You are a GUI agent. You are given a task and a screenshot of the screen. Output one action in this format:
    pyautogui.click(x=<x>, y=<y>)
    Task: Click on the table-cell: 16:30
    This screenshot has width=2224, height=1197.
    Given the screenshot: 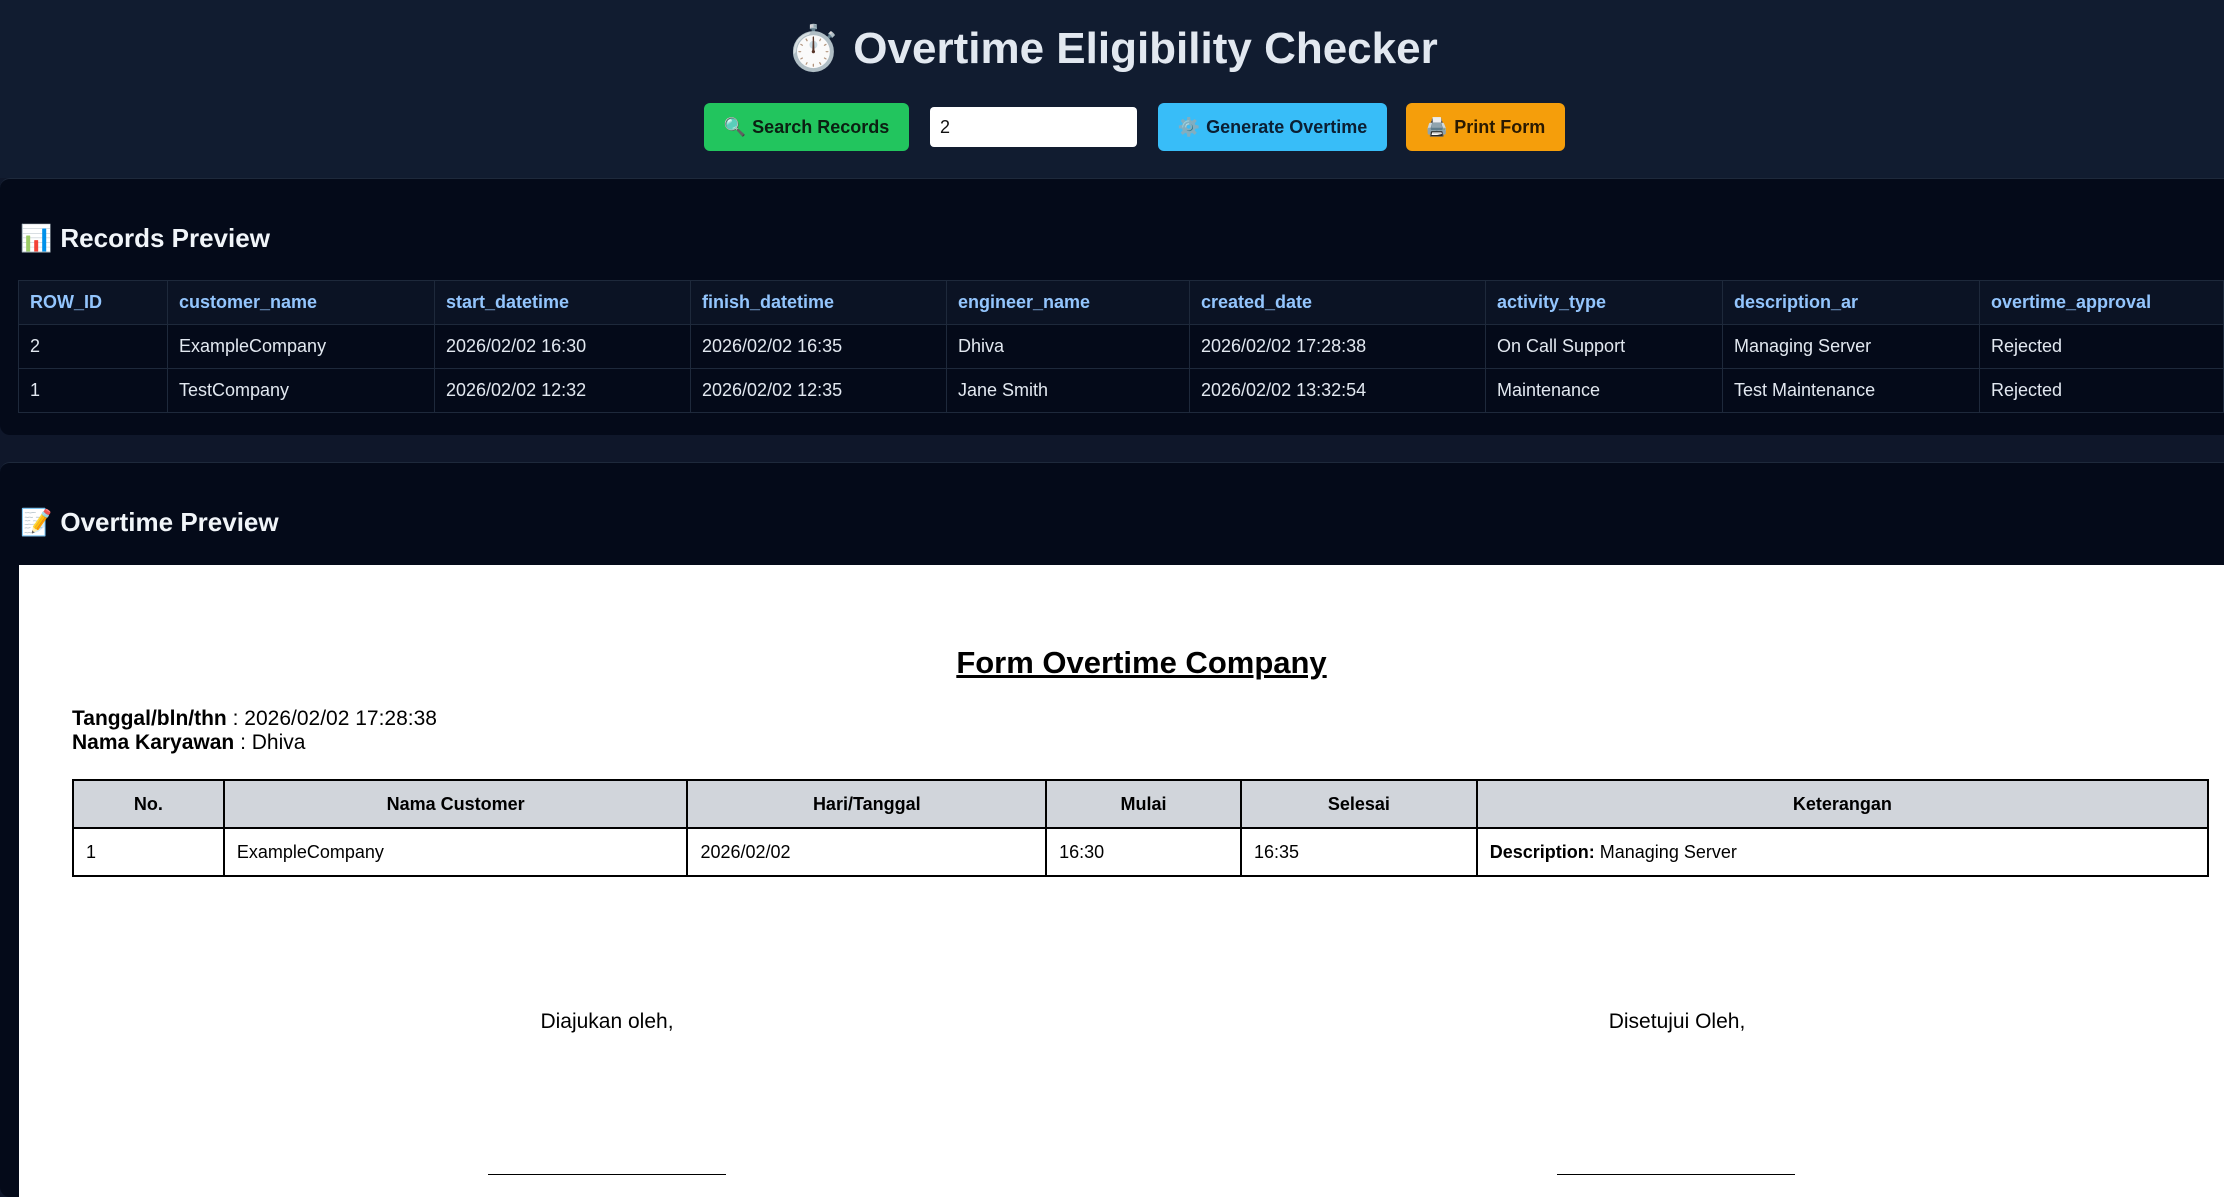 What is the action you would take?
    pyautogui.click(x=1143, y=852)
    